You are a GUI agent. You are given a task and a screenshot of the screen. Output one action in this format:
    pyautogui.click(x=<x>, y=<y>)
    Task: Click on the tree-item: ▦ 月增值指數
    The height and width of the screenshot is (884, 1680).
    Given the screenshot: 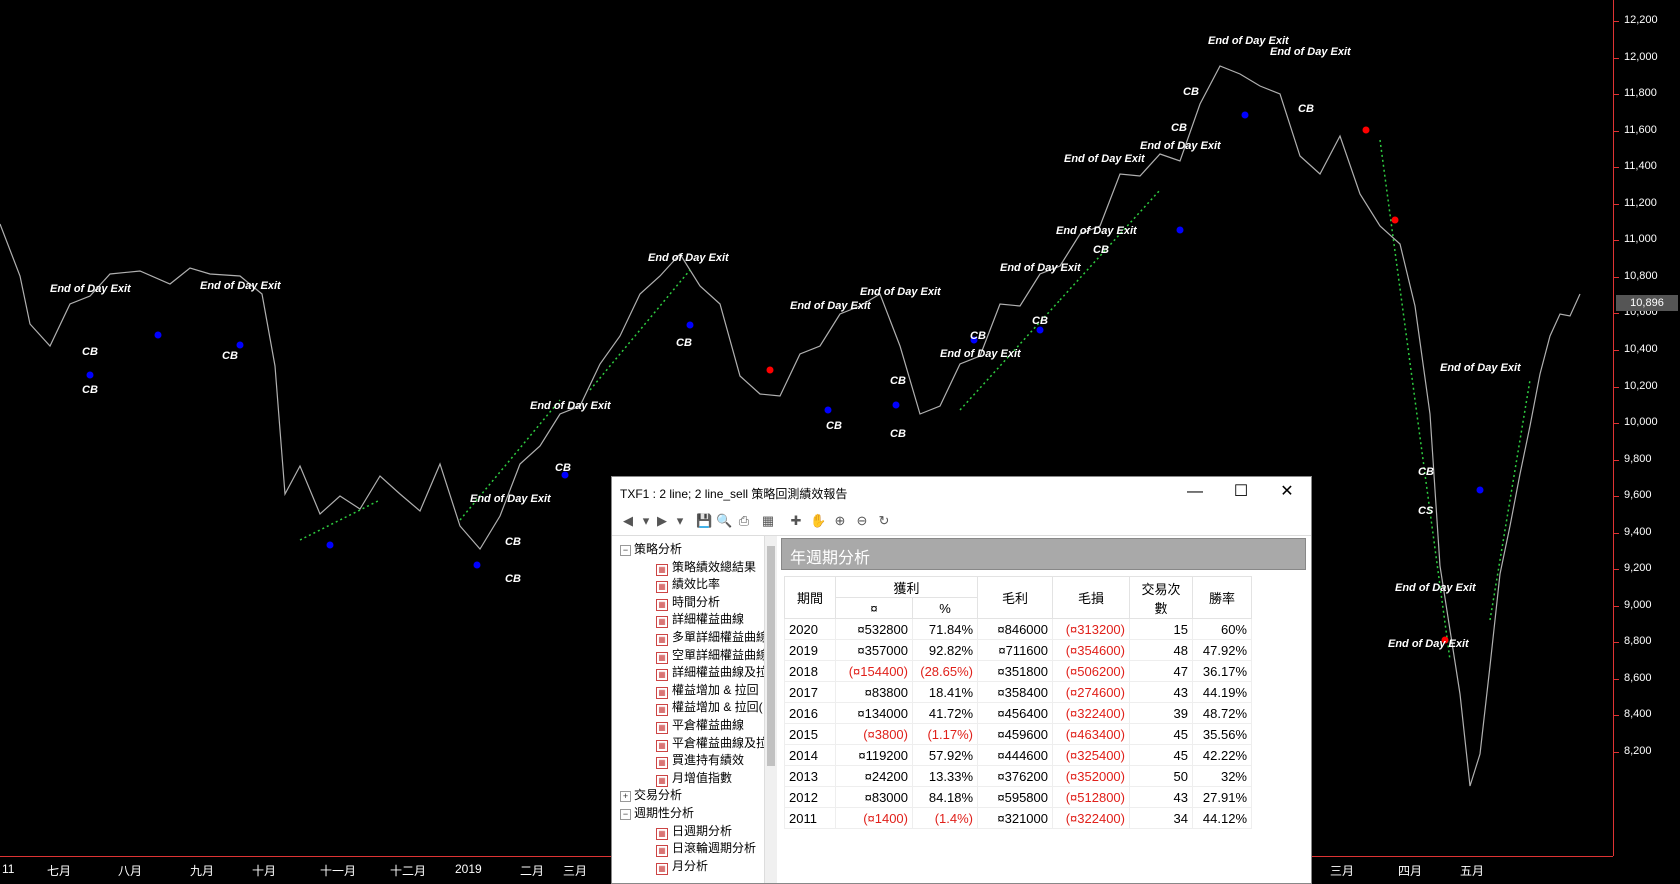 What is the action you would take?
    pyautogui.click(x=694, y=778)
    